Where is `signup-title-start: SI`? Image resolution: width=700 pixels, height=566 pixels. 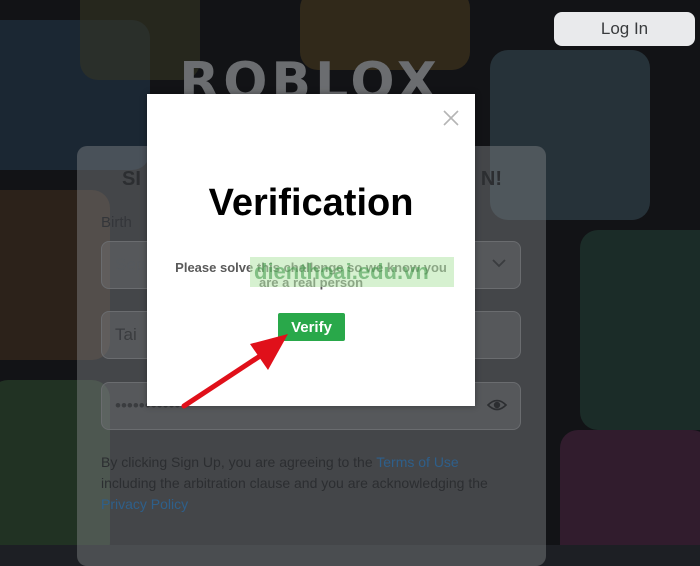 signup-title-start: SI is located at coordinates (131, 179).